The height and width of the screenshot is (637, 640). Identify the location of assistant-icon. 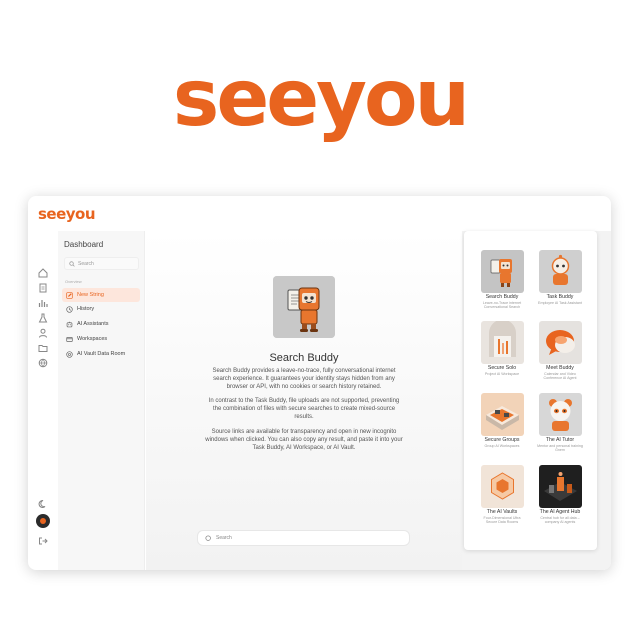
(69, 324).